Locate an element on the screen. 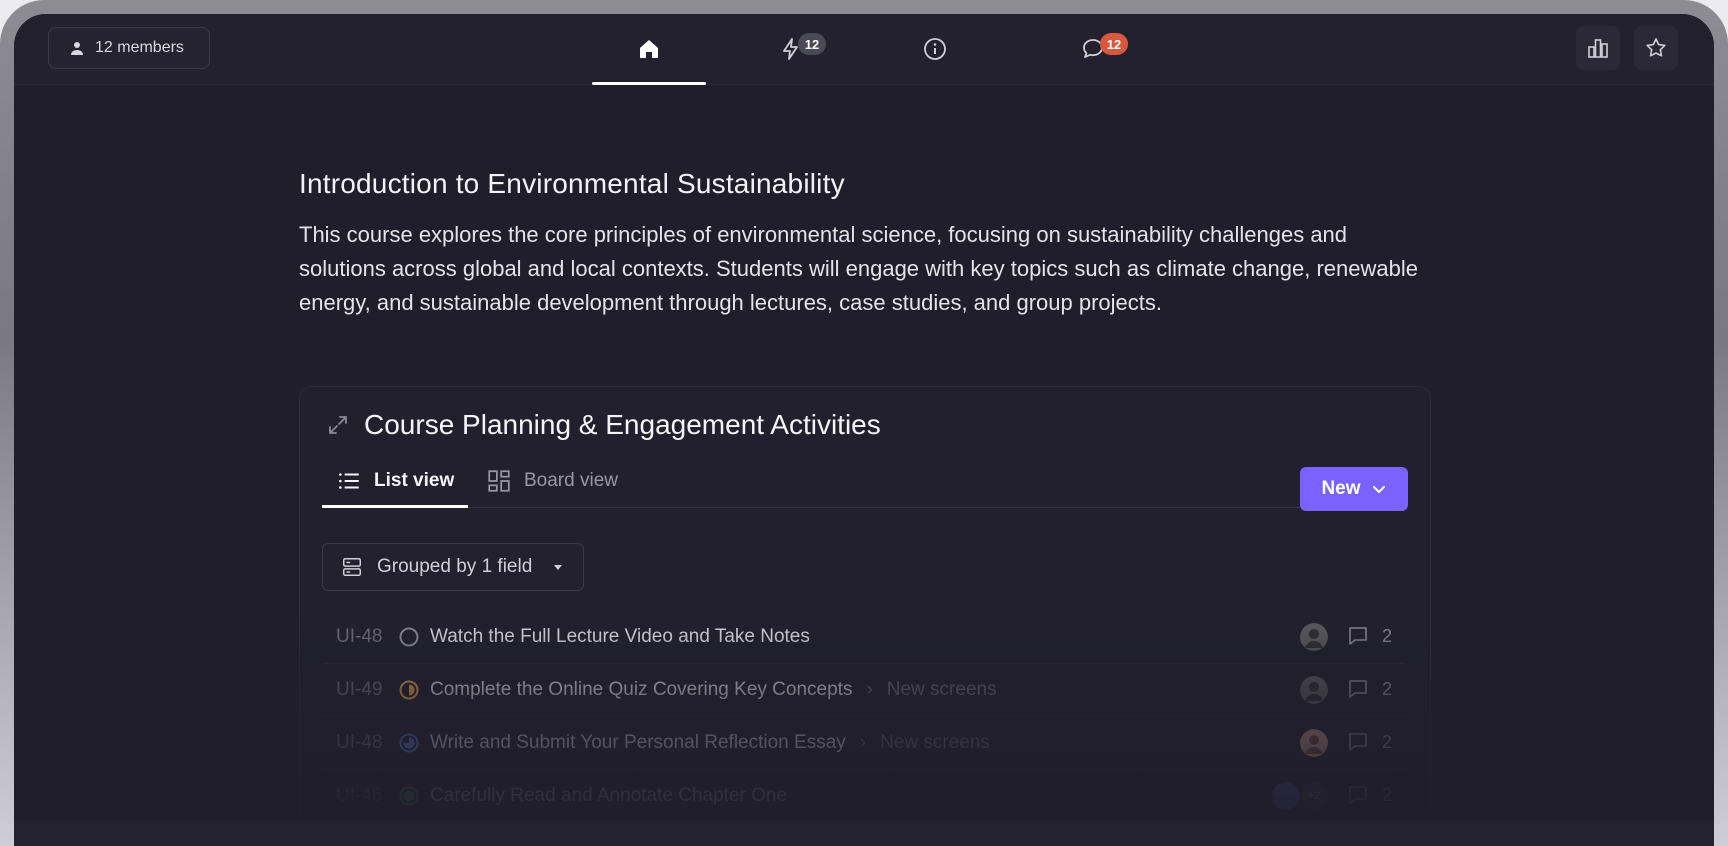 The image size is (1728, 846). grid-icon is located at coordinates (499, 481).